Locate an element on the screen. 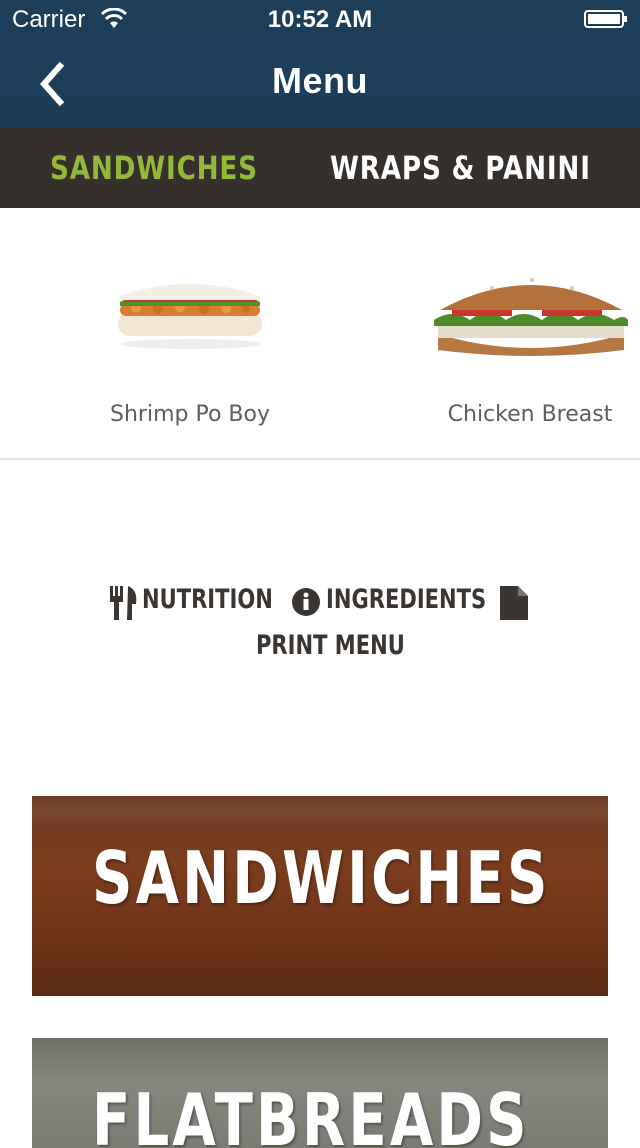  category-title: SANDWICHES is located at coordinates (321, 878).